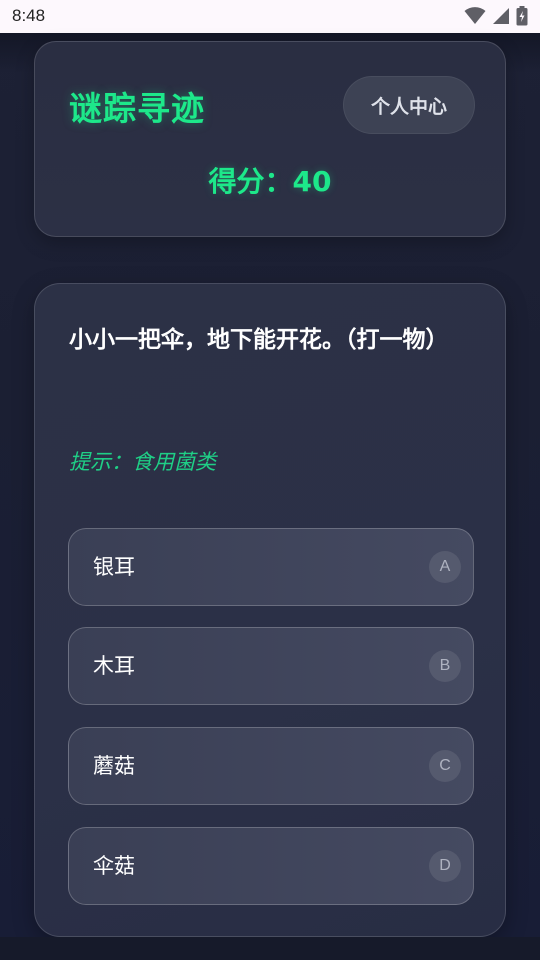  What do you see at coordinates (114, 666) in the screenshot?
I see `option-label: 木耳` at bounding box center [114, 666].